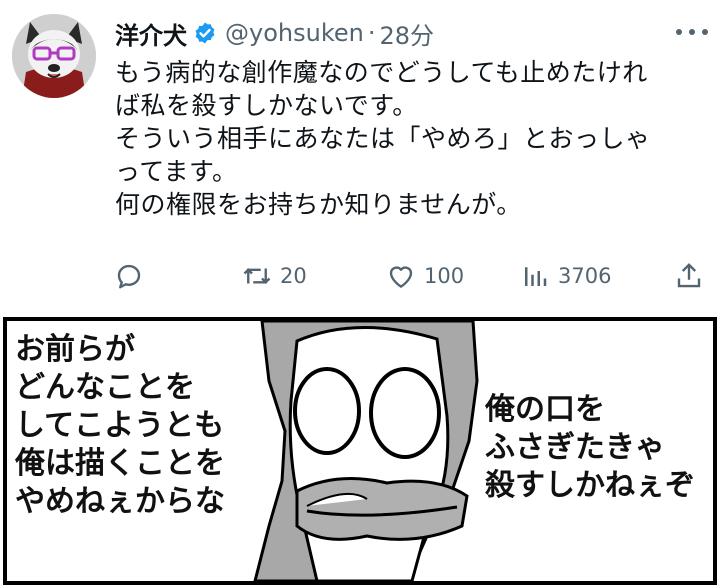 The width and height of the screenshot is (720, 588). I want to click on like-count: 100, so click(444, 276).